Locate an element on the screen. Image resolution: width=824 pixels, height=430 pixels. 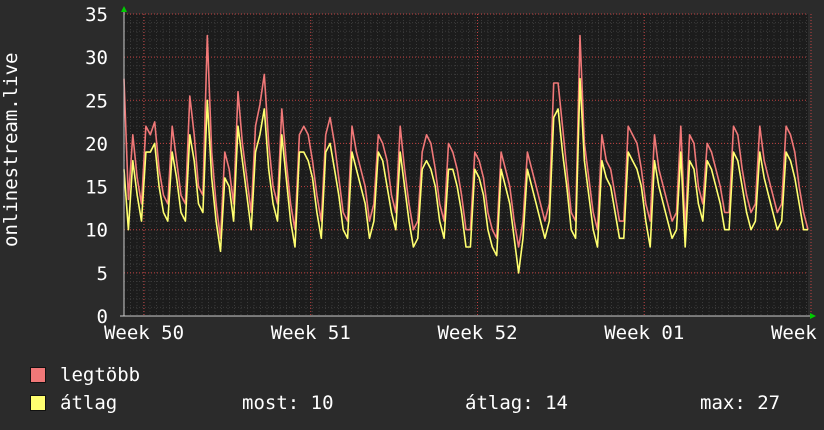
y-tick-label: 25 is located at coordinates (96, 101).